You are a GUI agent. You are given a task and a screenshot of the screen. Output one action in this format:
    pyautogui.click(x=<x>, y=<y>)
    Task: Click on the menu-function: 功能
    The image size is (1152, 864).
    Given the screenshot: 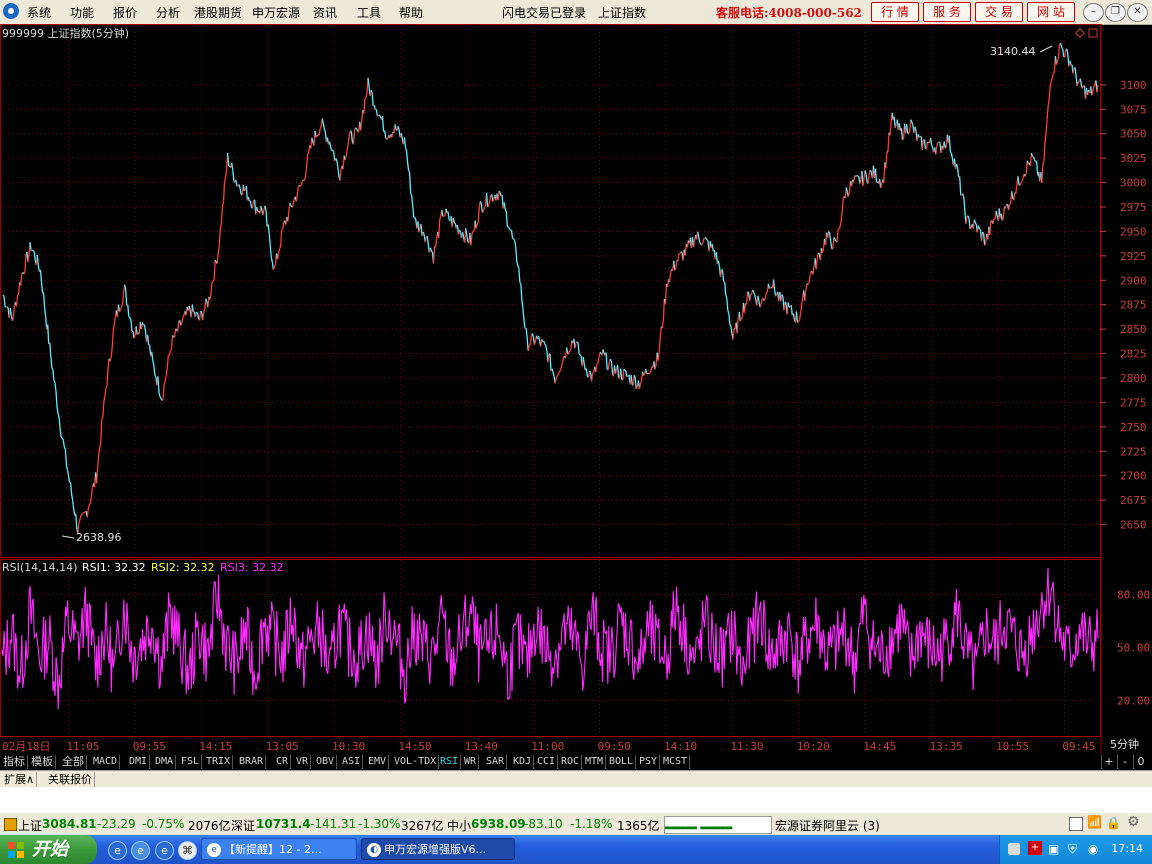 What is the action you would take?
    pyautogui.click(x=82, y=12)
    